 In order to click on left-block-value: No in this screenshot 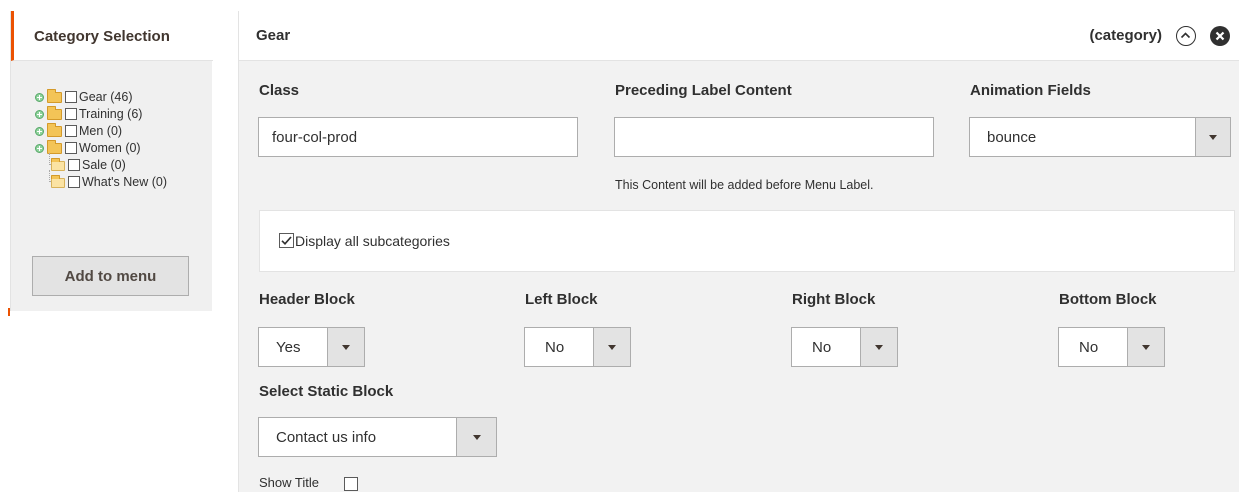, I will do `click(555, 347)`.